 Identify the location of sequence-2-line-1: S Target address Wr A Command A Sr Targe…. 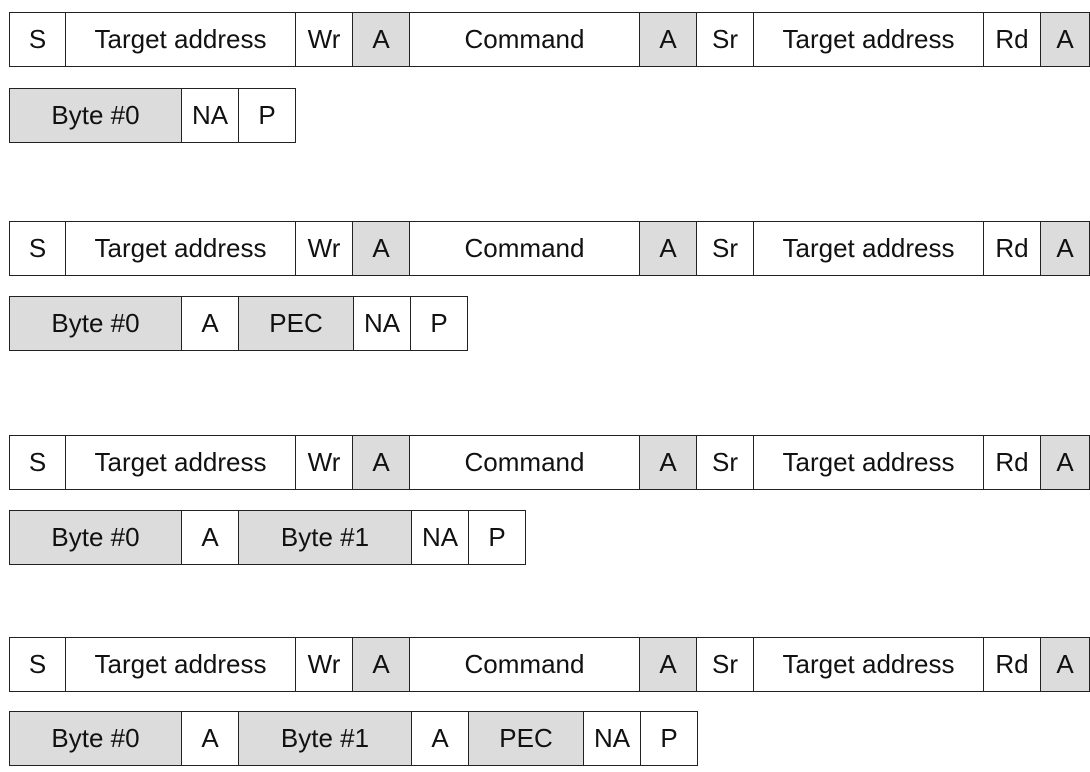
(549, 248).